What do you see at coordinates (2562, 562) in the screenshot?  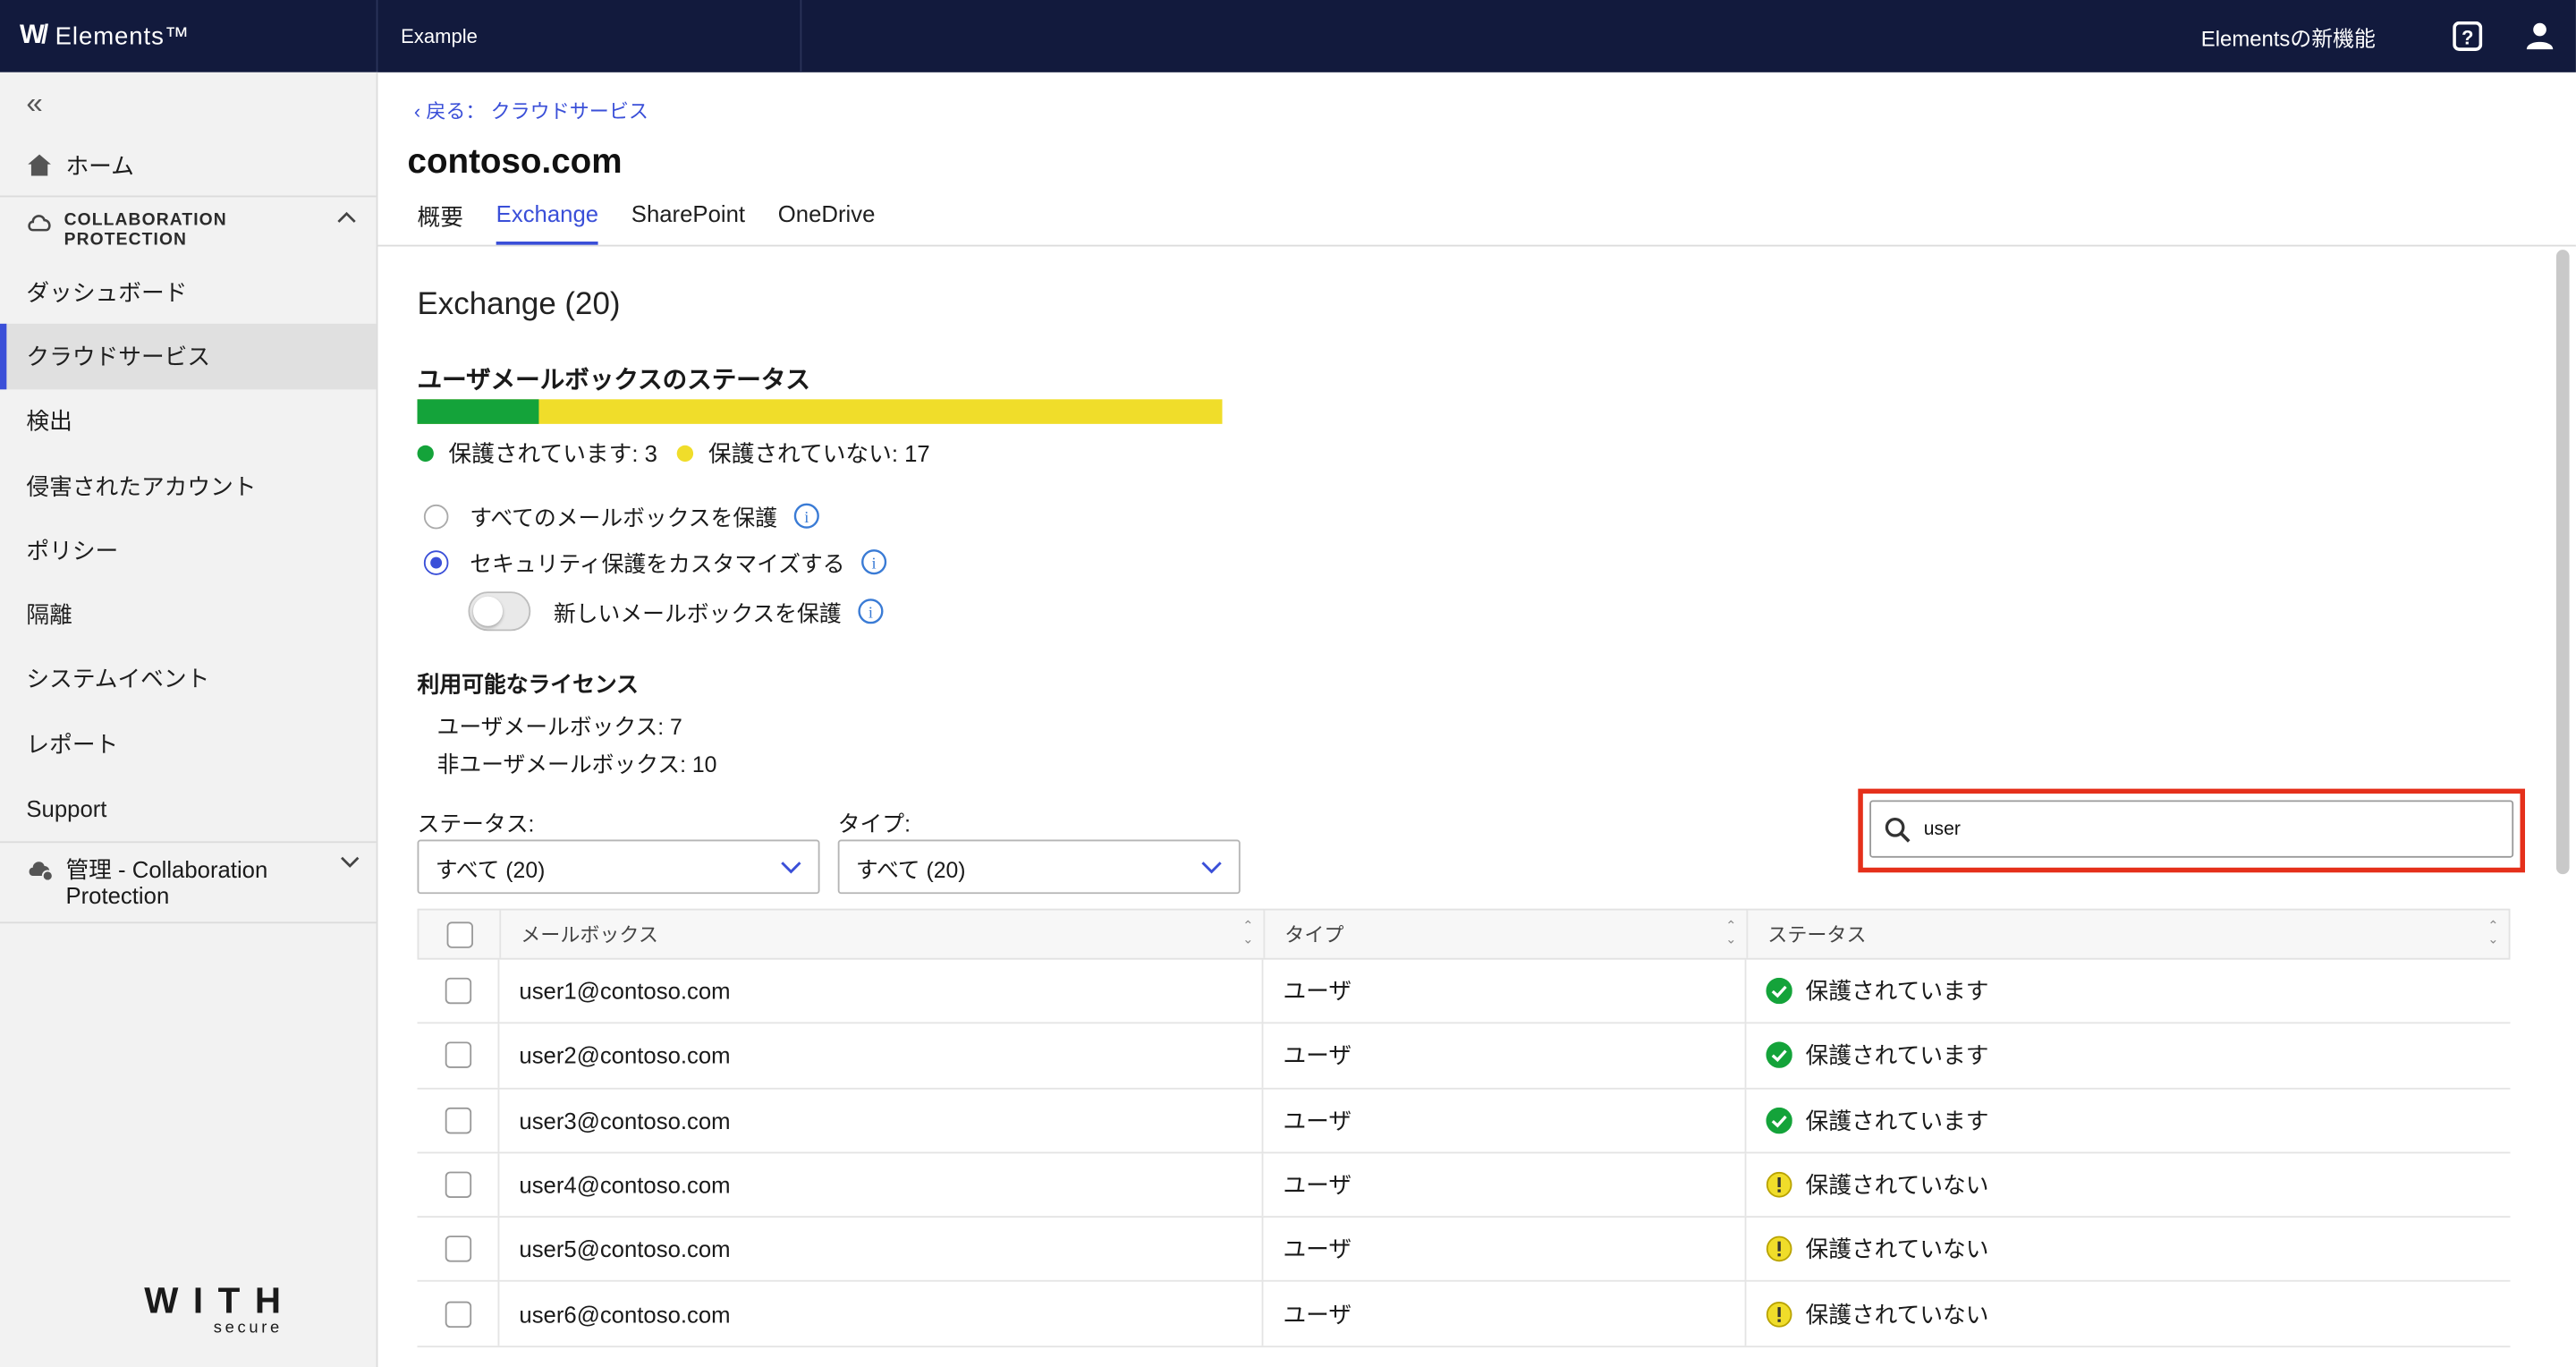 I see `scrollbar` at bounding box center [2562, 562].